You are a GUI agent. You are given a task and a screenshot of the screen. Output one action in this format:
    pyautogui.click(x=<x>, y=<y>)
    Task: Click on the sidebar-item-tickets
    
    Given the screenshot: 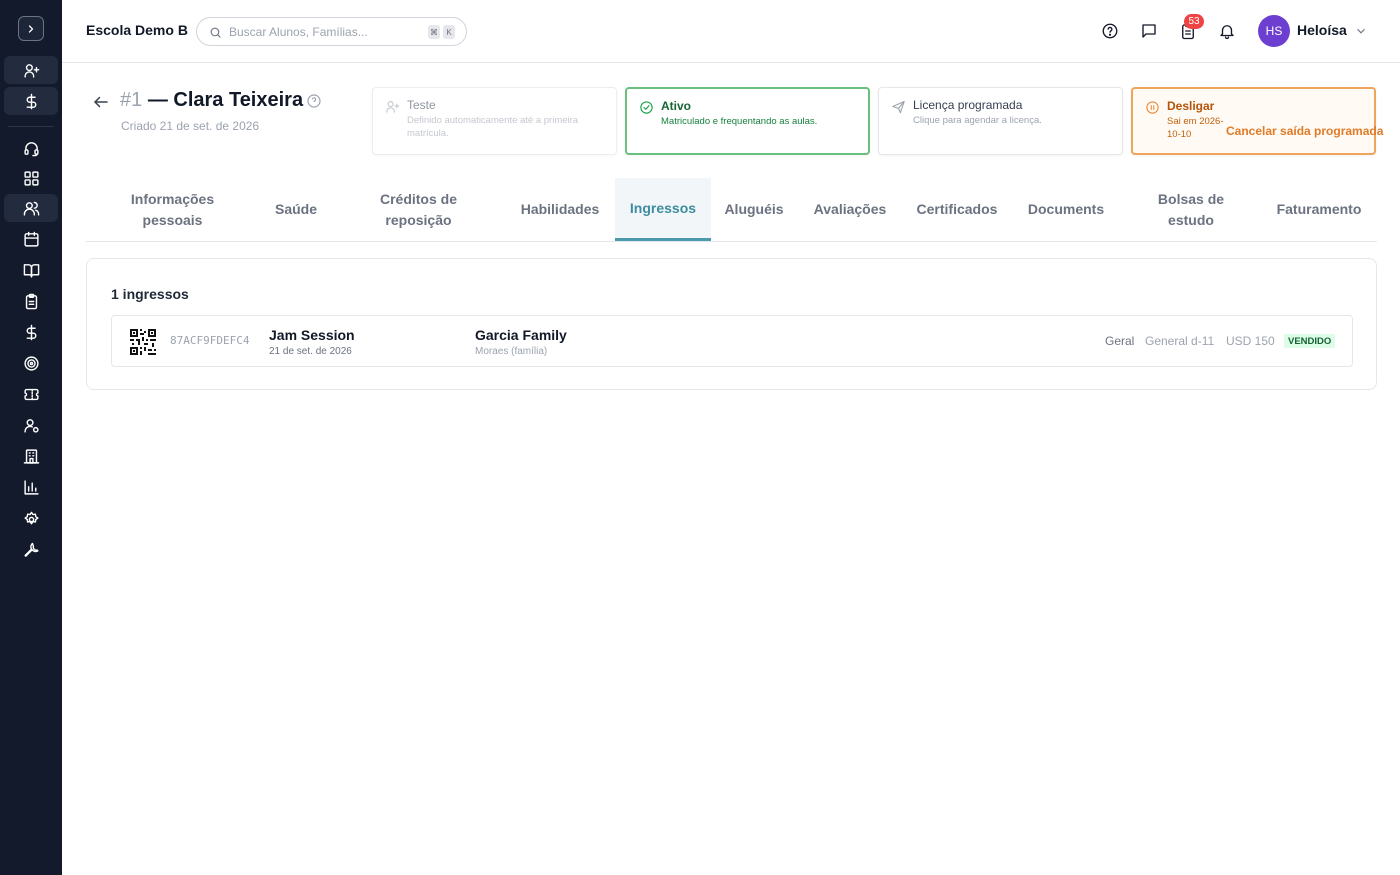 What is the action you would take?
    pyautogui.click(x=31, y=394)
    